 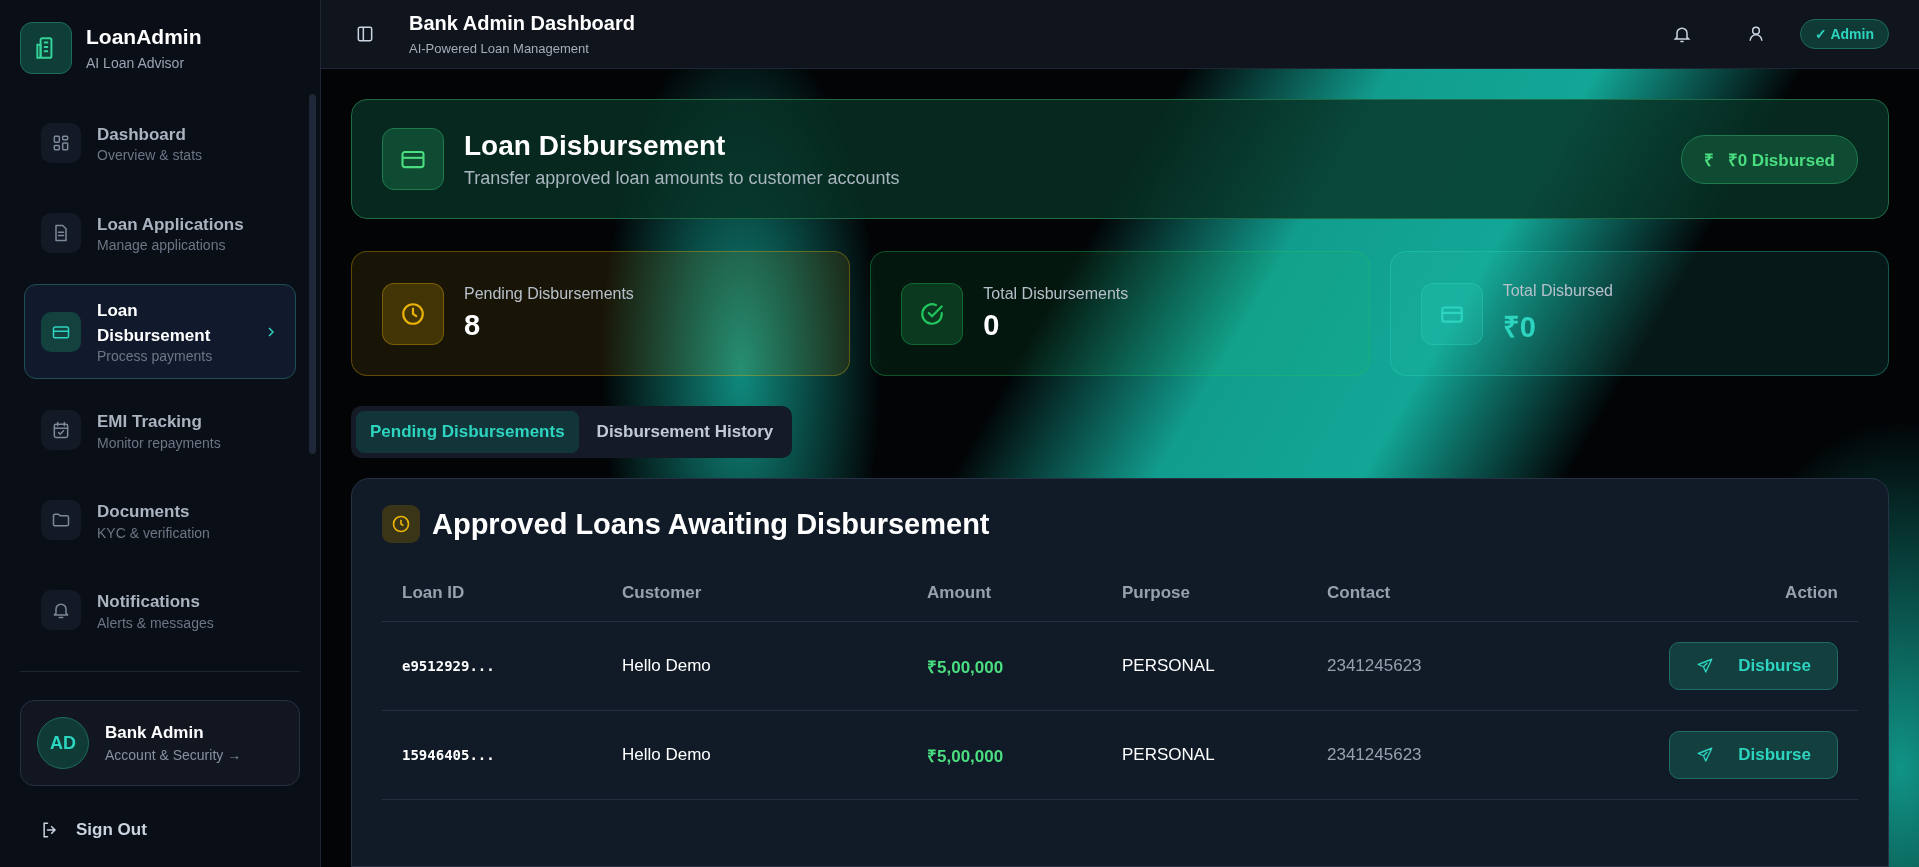 I want to click on tab: Pending Disbursements, so click(x=467, y=432).